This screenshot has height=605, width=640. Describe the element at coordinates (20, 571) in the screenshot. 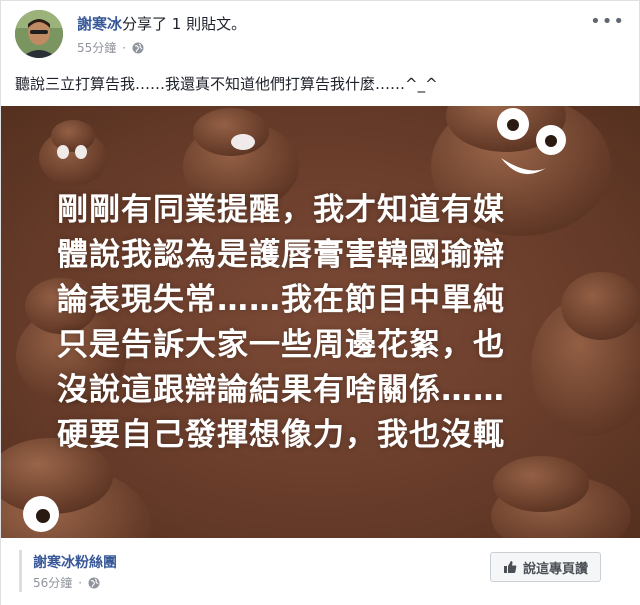

I see `shared-indicator-bar` at that location.